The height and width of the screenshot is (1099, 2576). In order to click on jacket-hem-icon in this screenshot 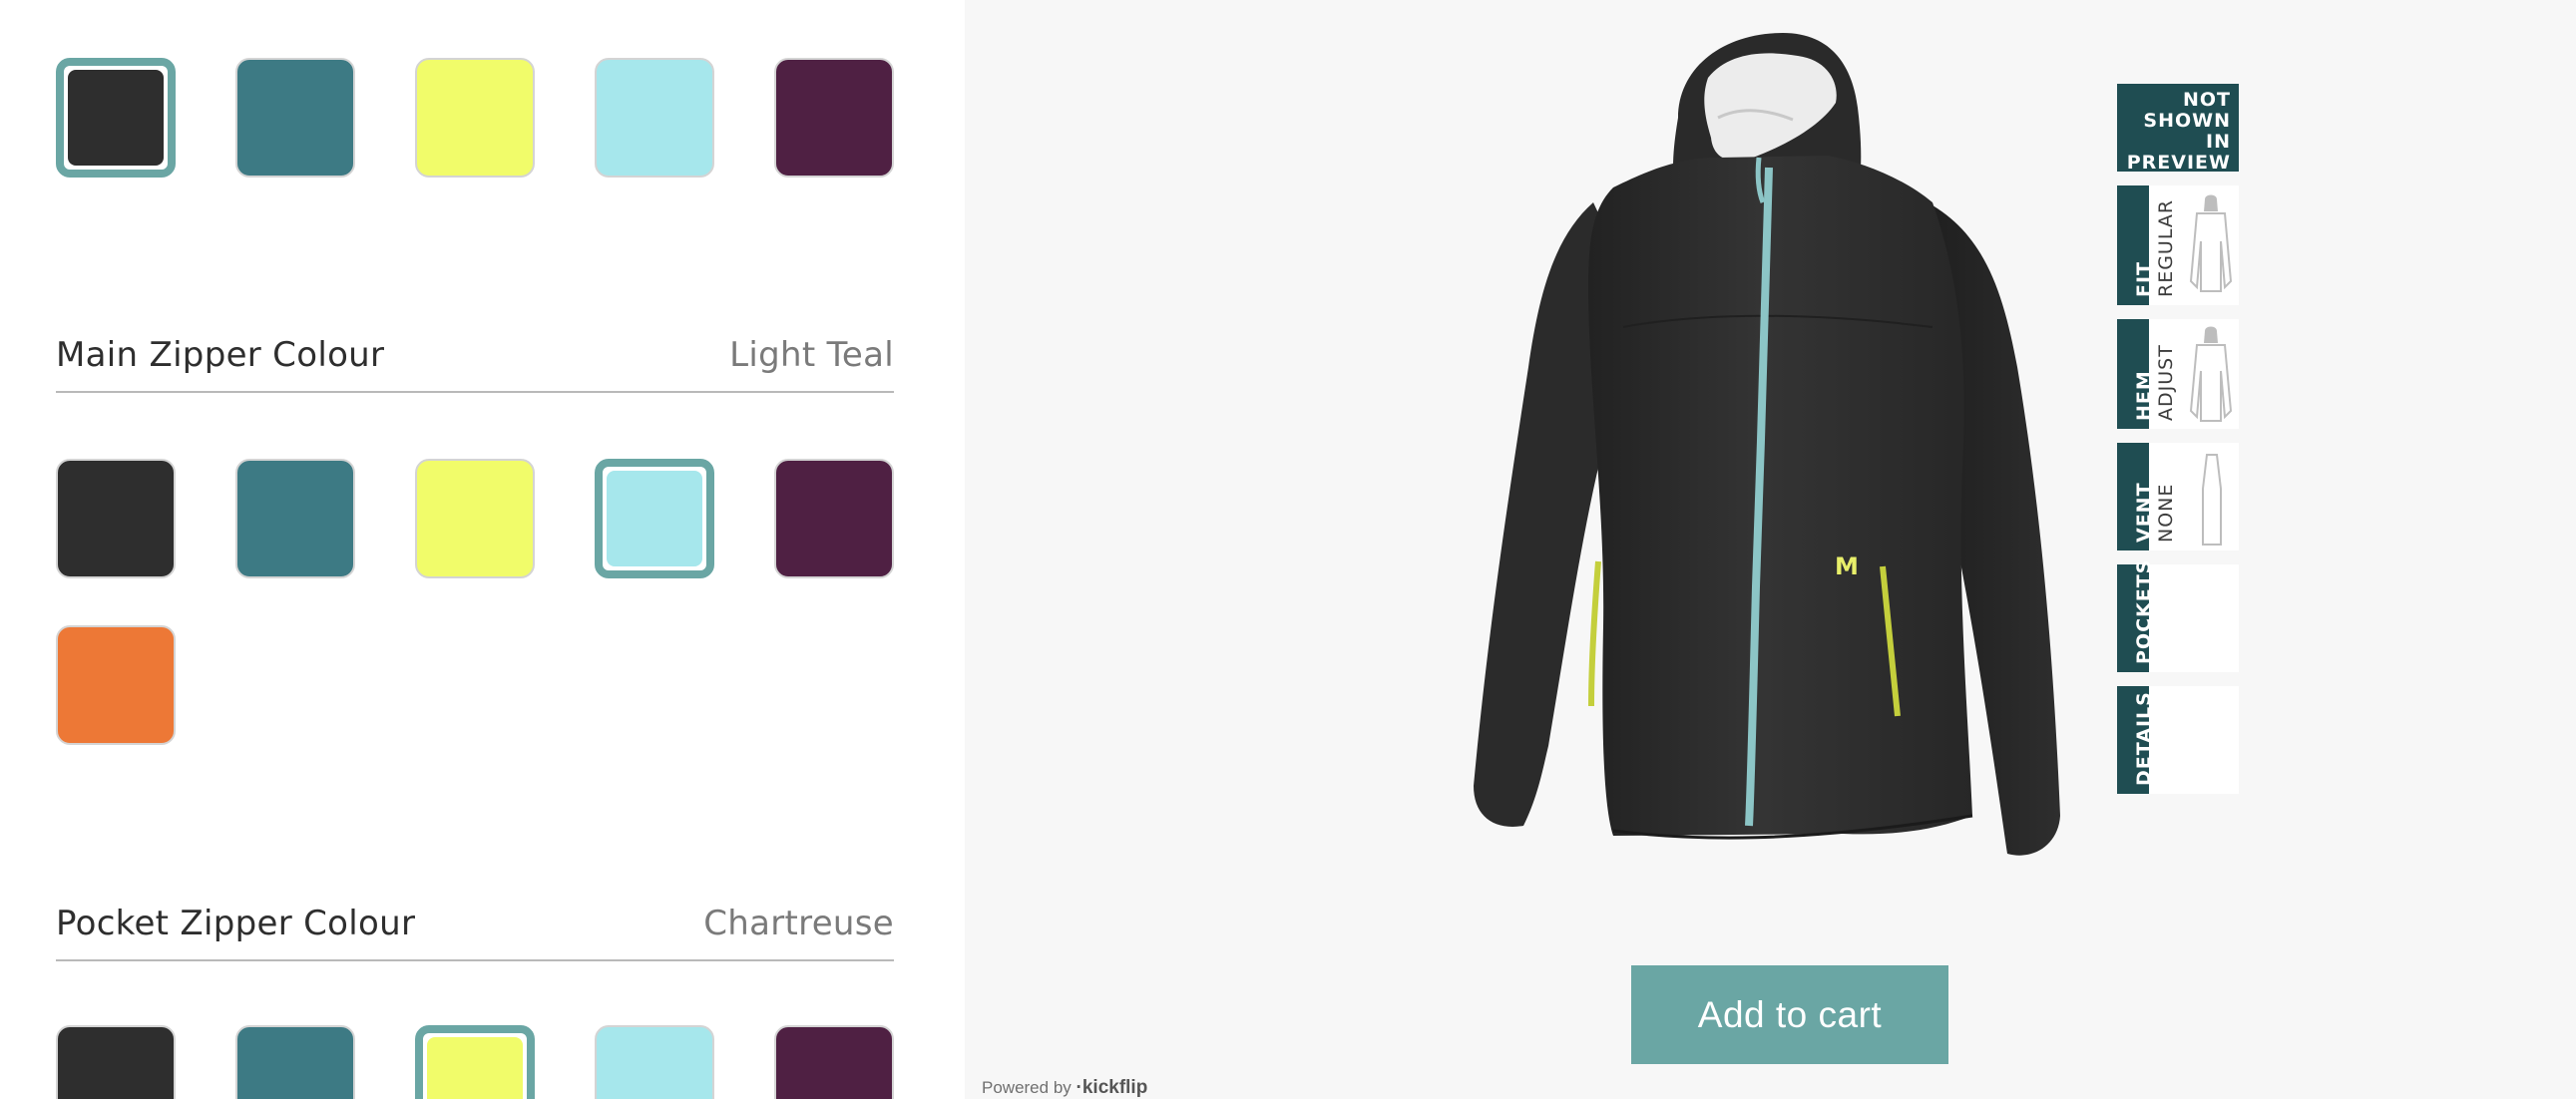, I will do `click(2211, 374)`.